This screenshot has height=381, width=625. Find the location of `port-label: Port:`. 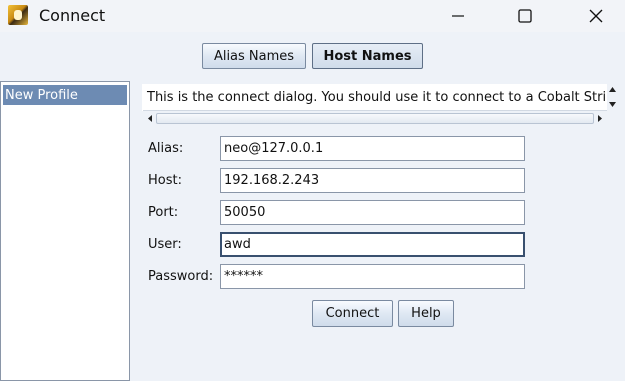

port-label: Port: is located at coordinates (163, 212).